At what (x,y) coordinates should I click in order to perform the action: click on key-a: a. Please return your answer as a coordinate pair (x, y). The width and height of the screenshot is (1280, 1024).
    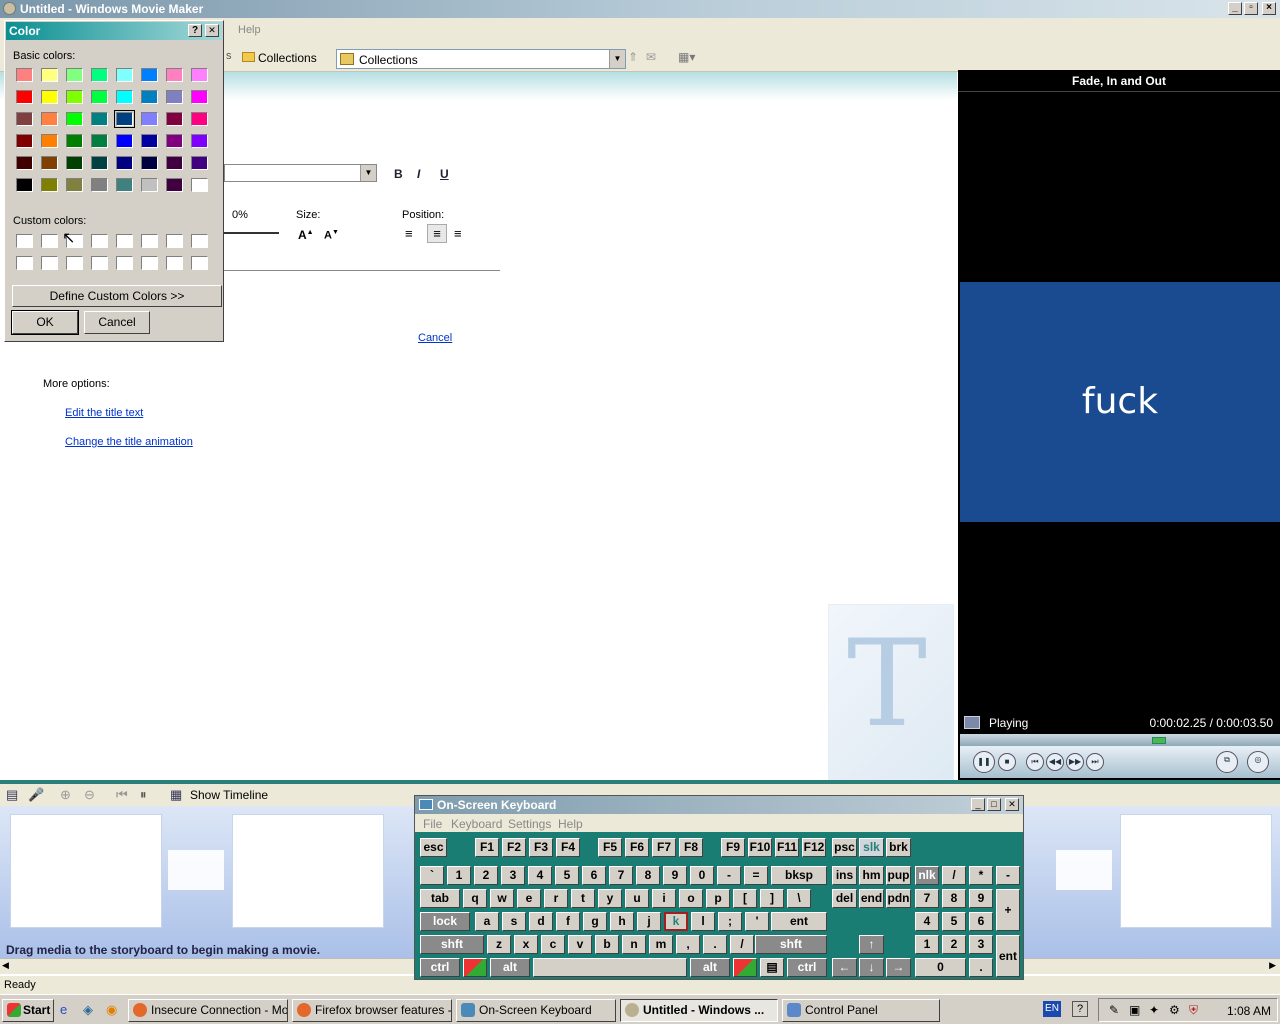
    Looking at the image, I should click on (487, 921).